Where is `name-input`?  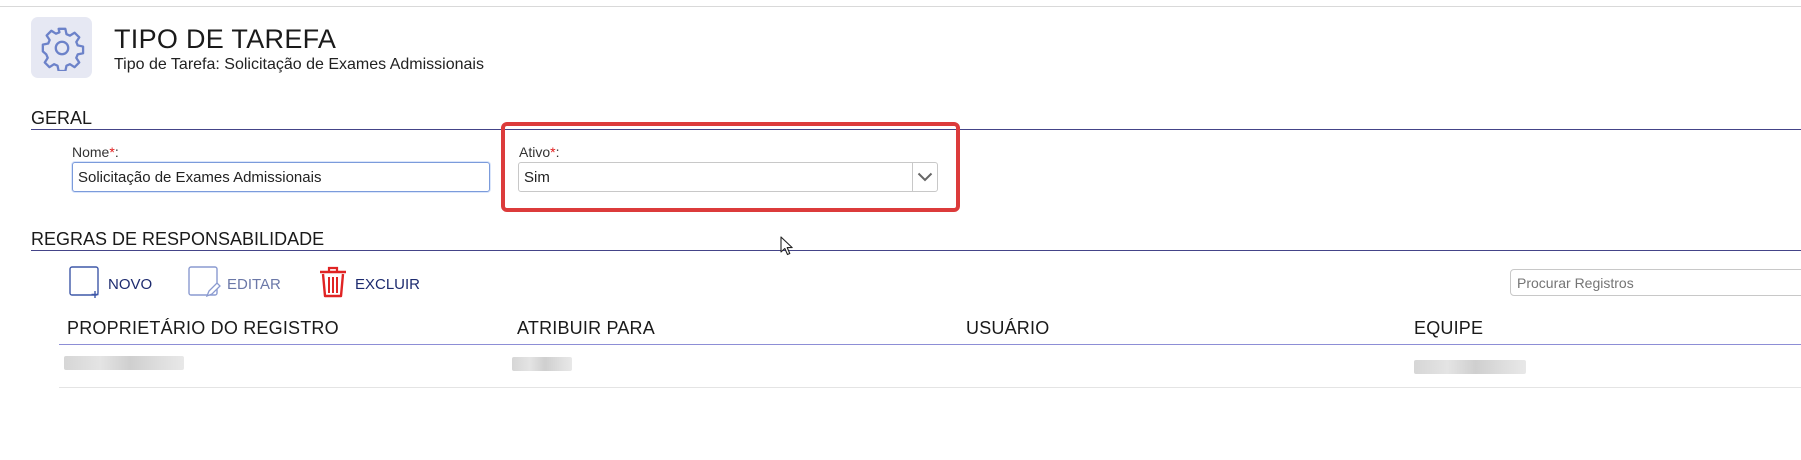
name-input is located at coordinates (281, 177).